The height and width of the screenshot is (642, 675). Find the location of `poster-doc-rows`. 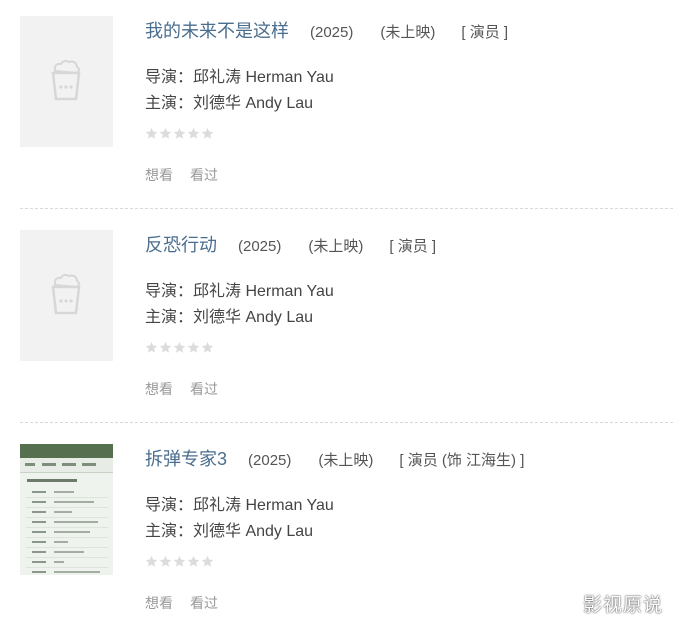

poster-doc-rows is located at coordinates (67, 531).